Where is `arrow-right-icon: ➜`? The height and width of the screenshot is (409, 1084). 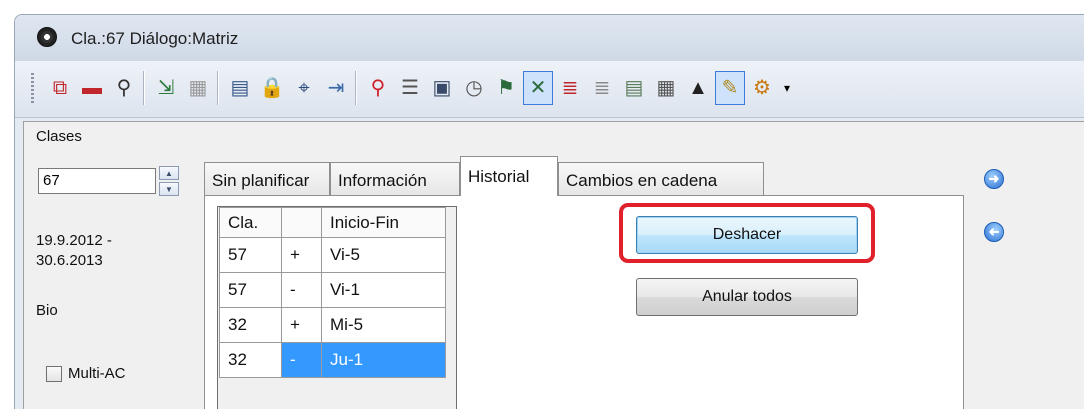
arrow-right-icon: ➜ is located at coordinates (994, 179).